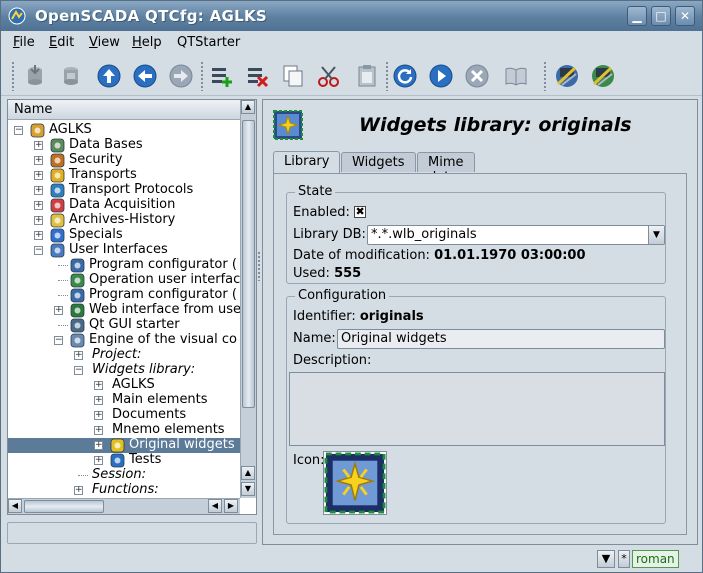 Image resolution: width=703 pixels, height=573 pixels. What do you see at coordinates (124, 445) in the screenshot?
I see `tree-item: + Original widgets` at bounding box center [124, 445].